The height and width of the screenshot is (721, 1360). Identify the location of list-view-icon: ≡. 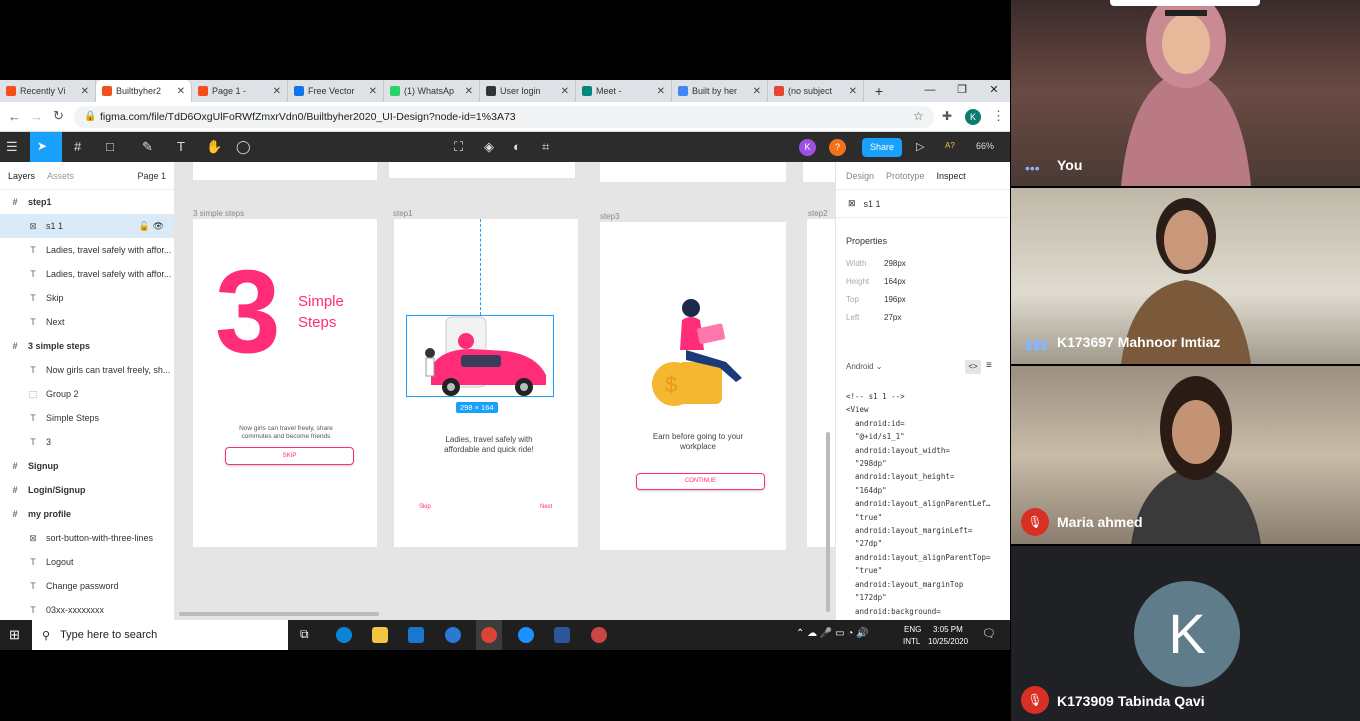
(989, 365).